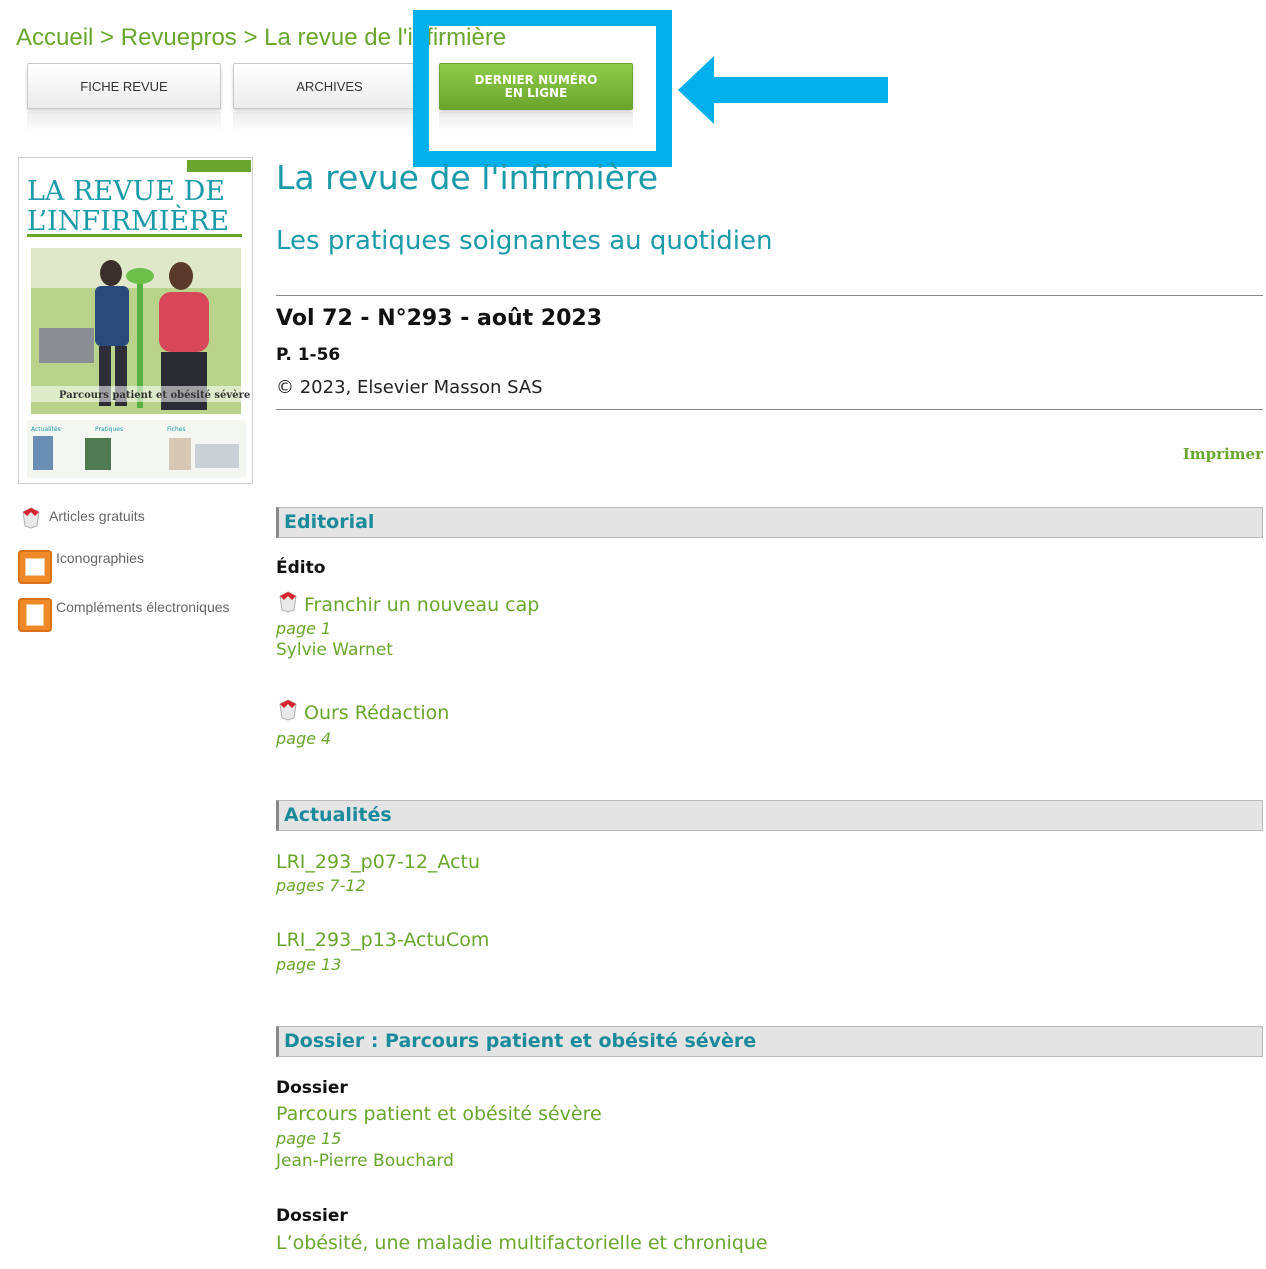 The image size is (1266, 1269). Describe the element at coordinates (128, 220) in the screenshot. I see `cover-title-line2: L’INFIRMIÈRE` at that location.